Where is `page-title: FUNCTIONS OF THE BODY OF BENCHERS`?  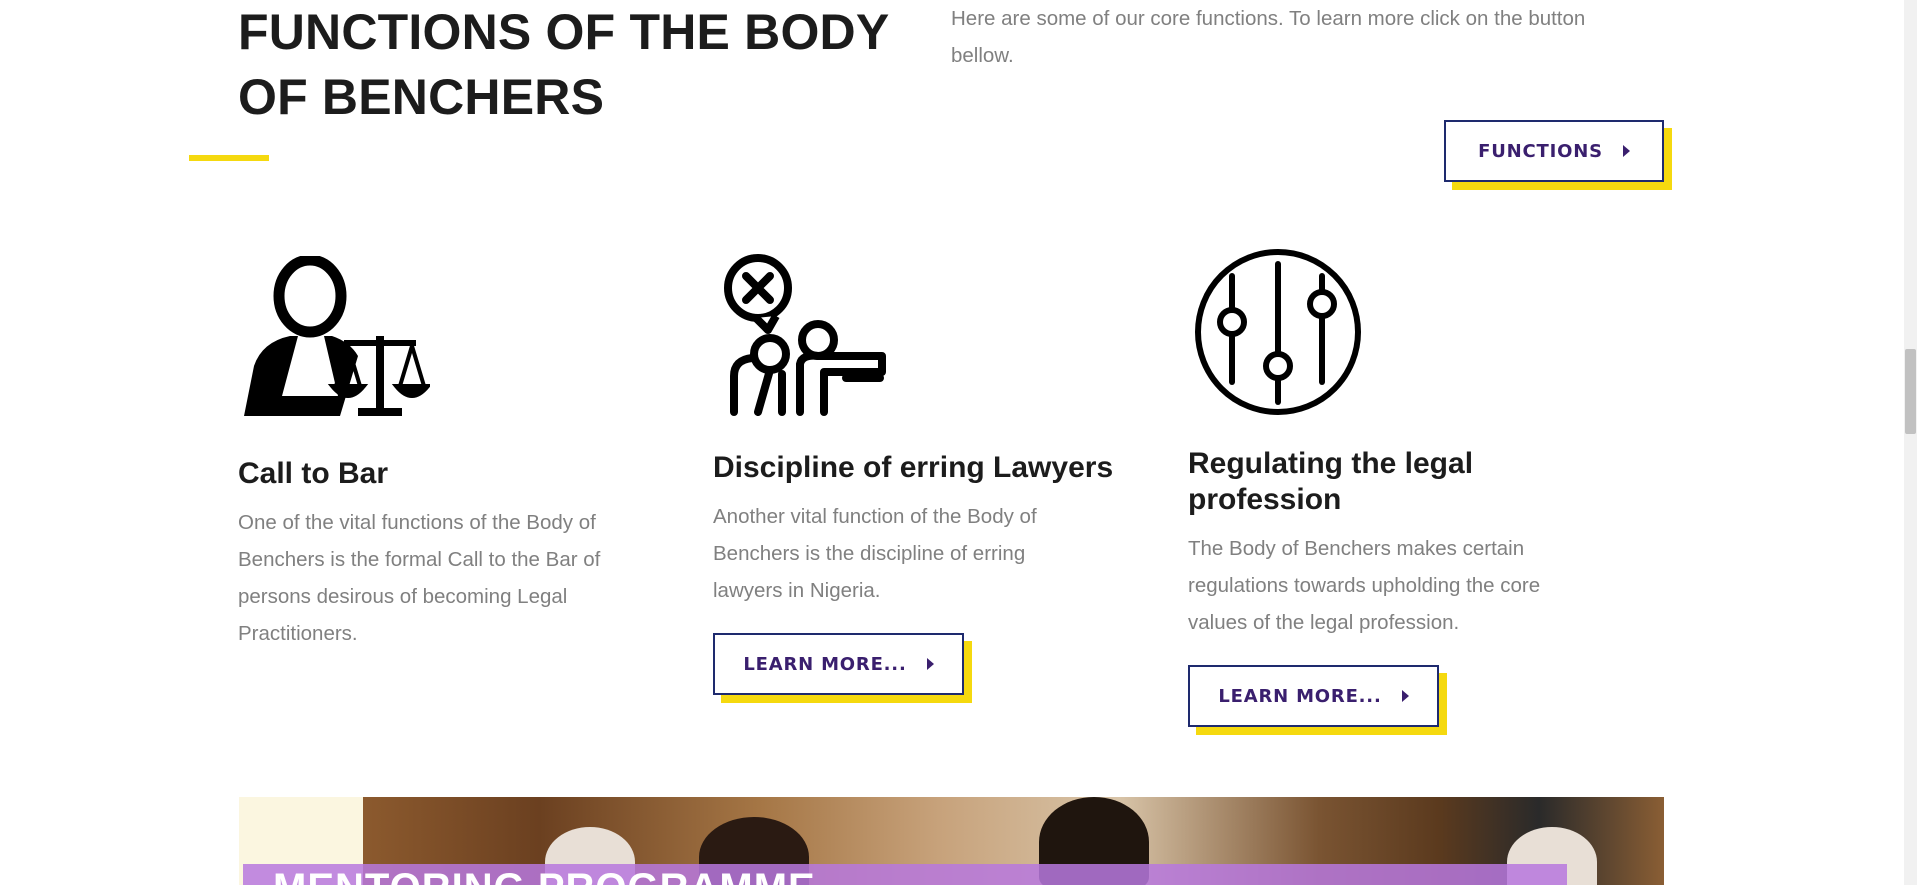
page-title: FUNCTIONS OF THE BODY OF BENCHERS is located at coordinates (563, 64).